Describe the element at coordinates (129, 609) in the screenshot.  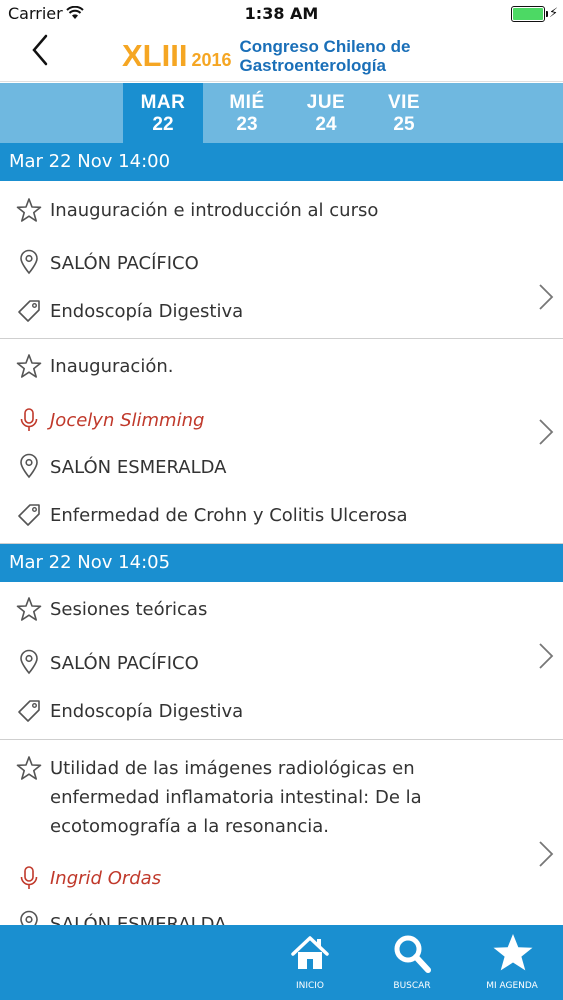
I see `event-title: Sesiones teóricas` at that location.